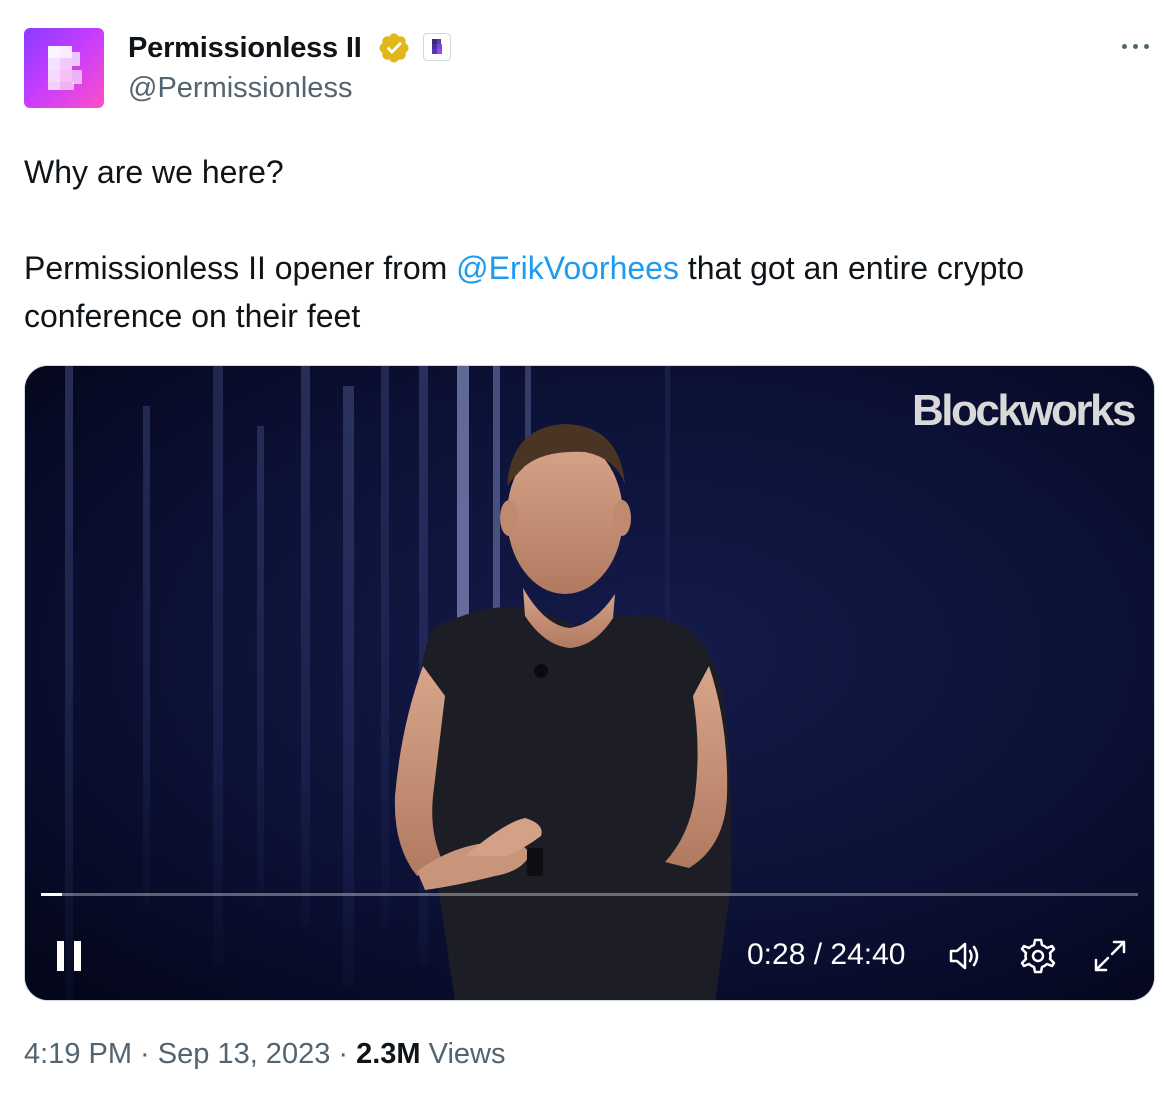 This screenshot has height=1096, width=1164. What do you see at coordinates (394, 48) in the screenshot?
I see `verified-badge-icon` at bounding box center [394, 48].